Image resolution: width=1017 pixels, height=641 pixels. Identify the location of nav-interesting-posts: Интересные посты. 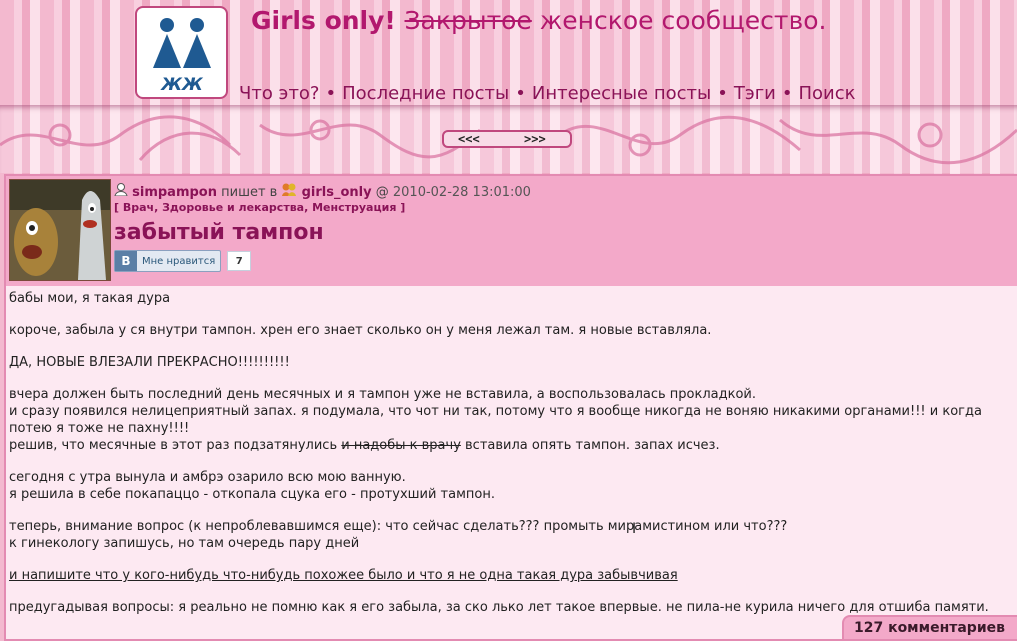
(621, 93).